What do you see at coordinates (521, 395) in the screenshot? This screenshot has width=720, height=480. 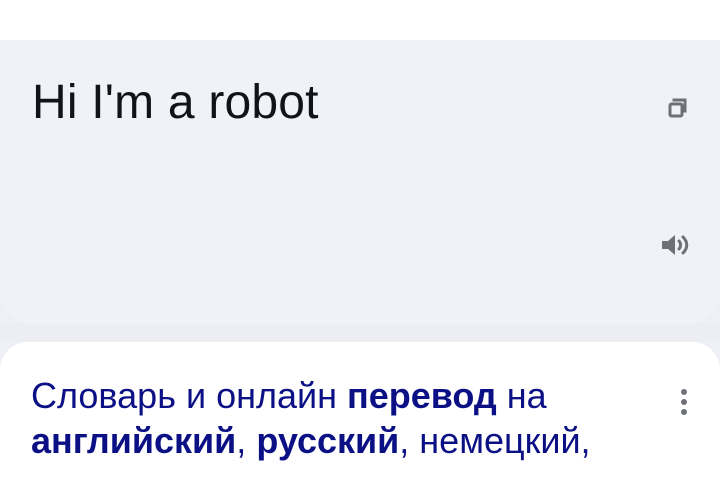 I see `result-title-part: на` at bounding box center [521, 395].